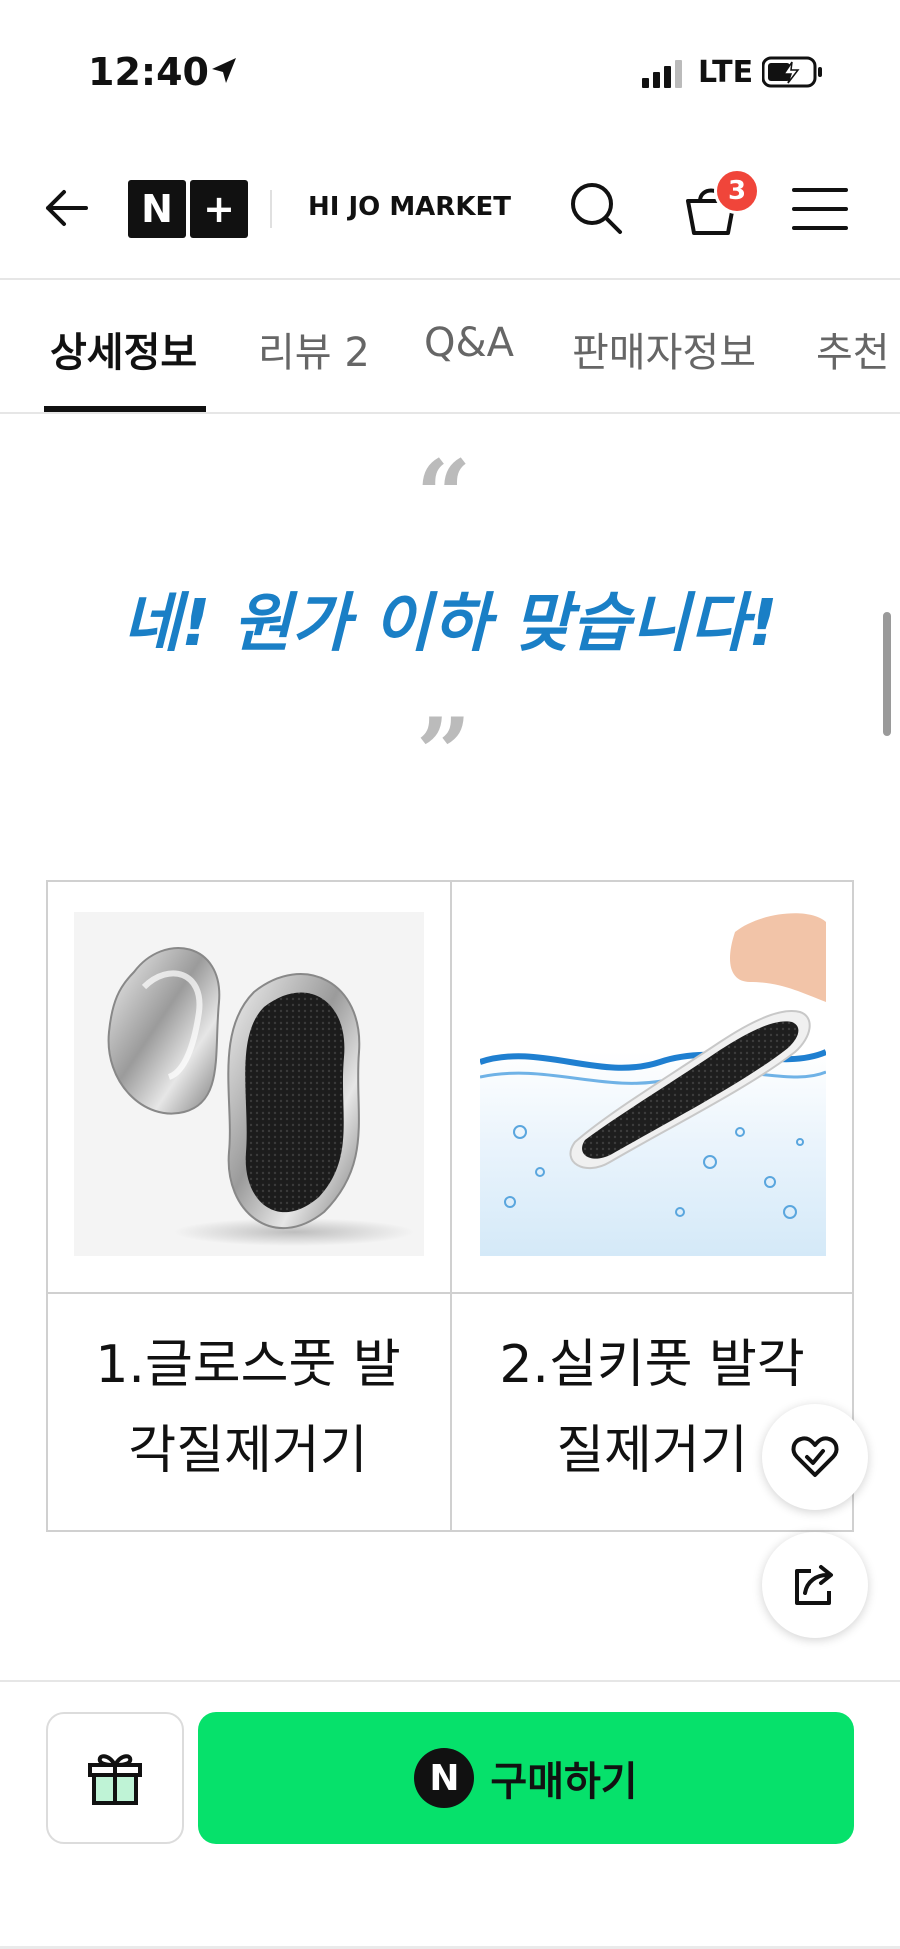 This screenshot has width=900, height=1949. What do you see at coordinates (887, 674) in the screenshot?
I see `scrollbar` at bounding box center [887, 674].